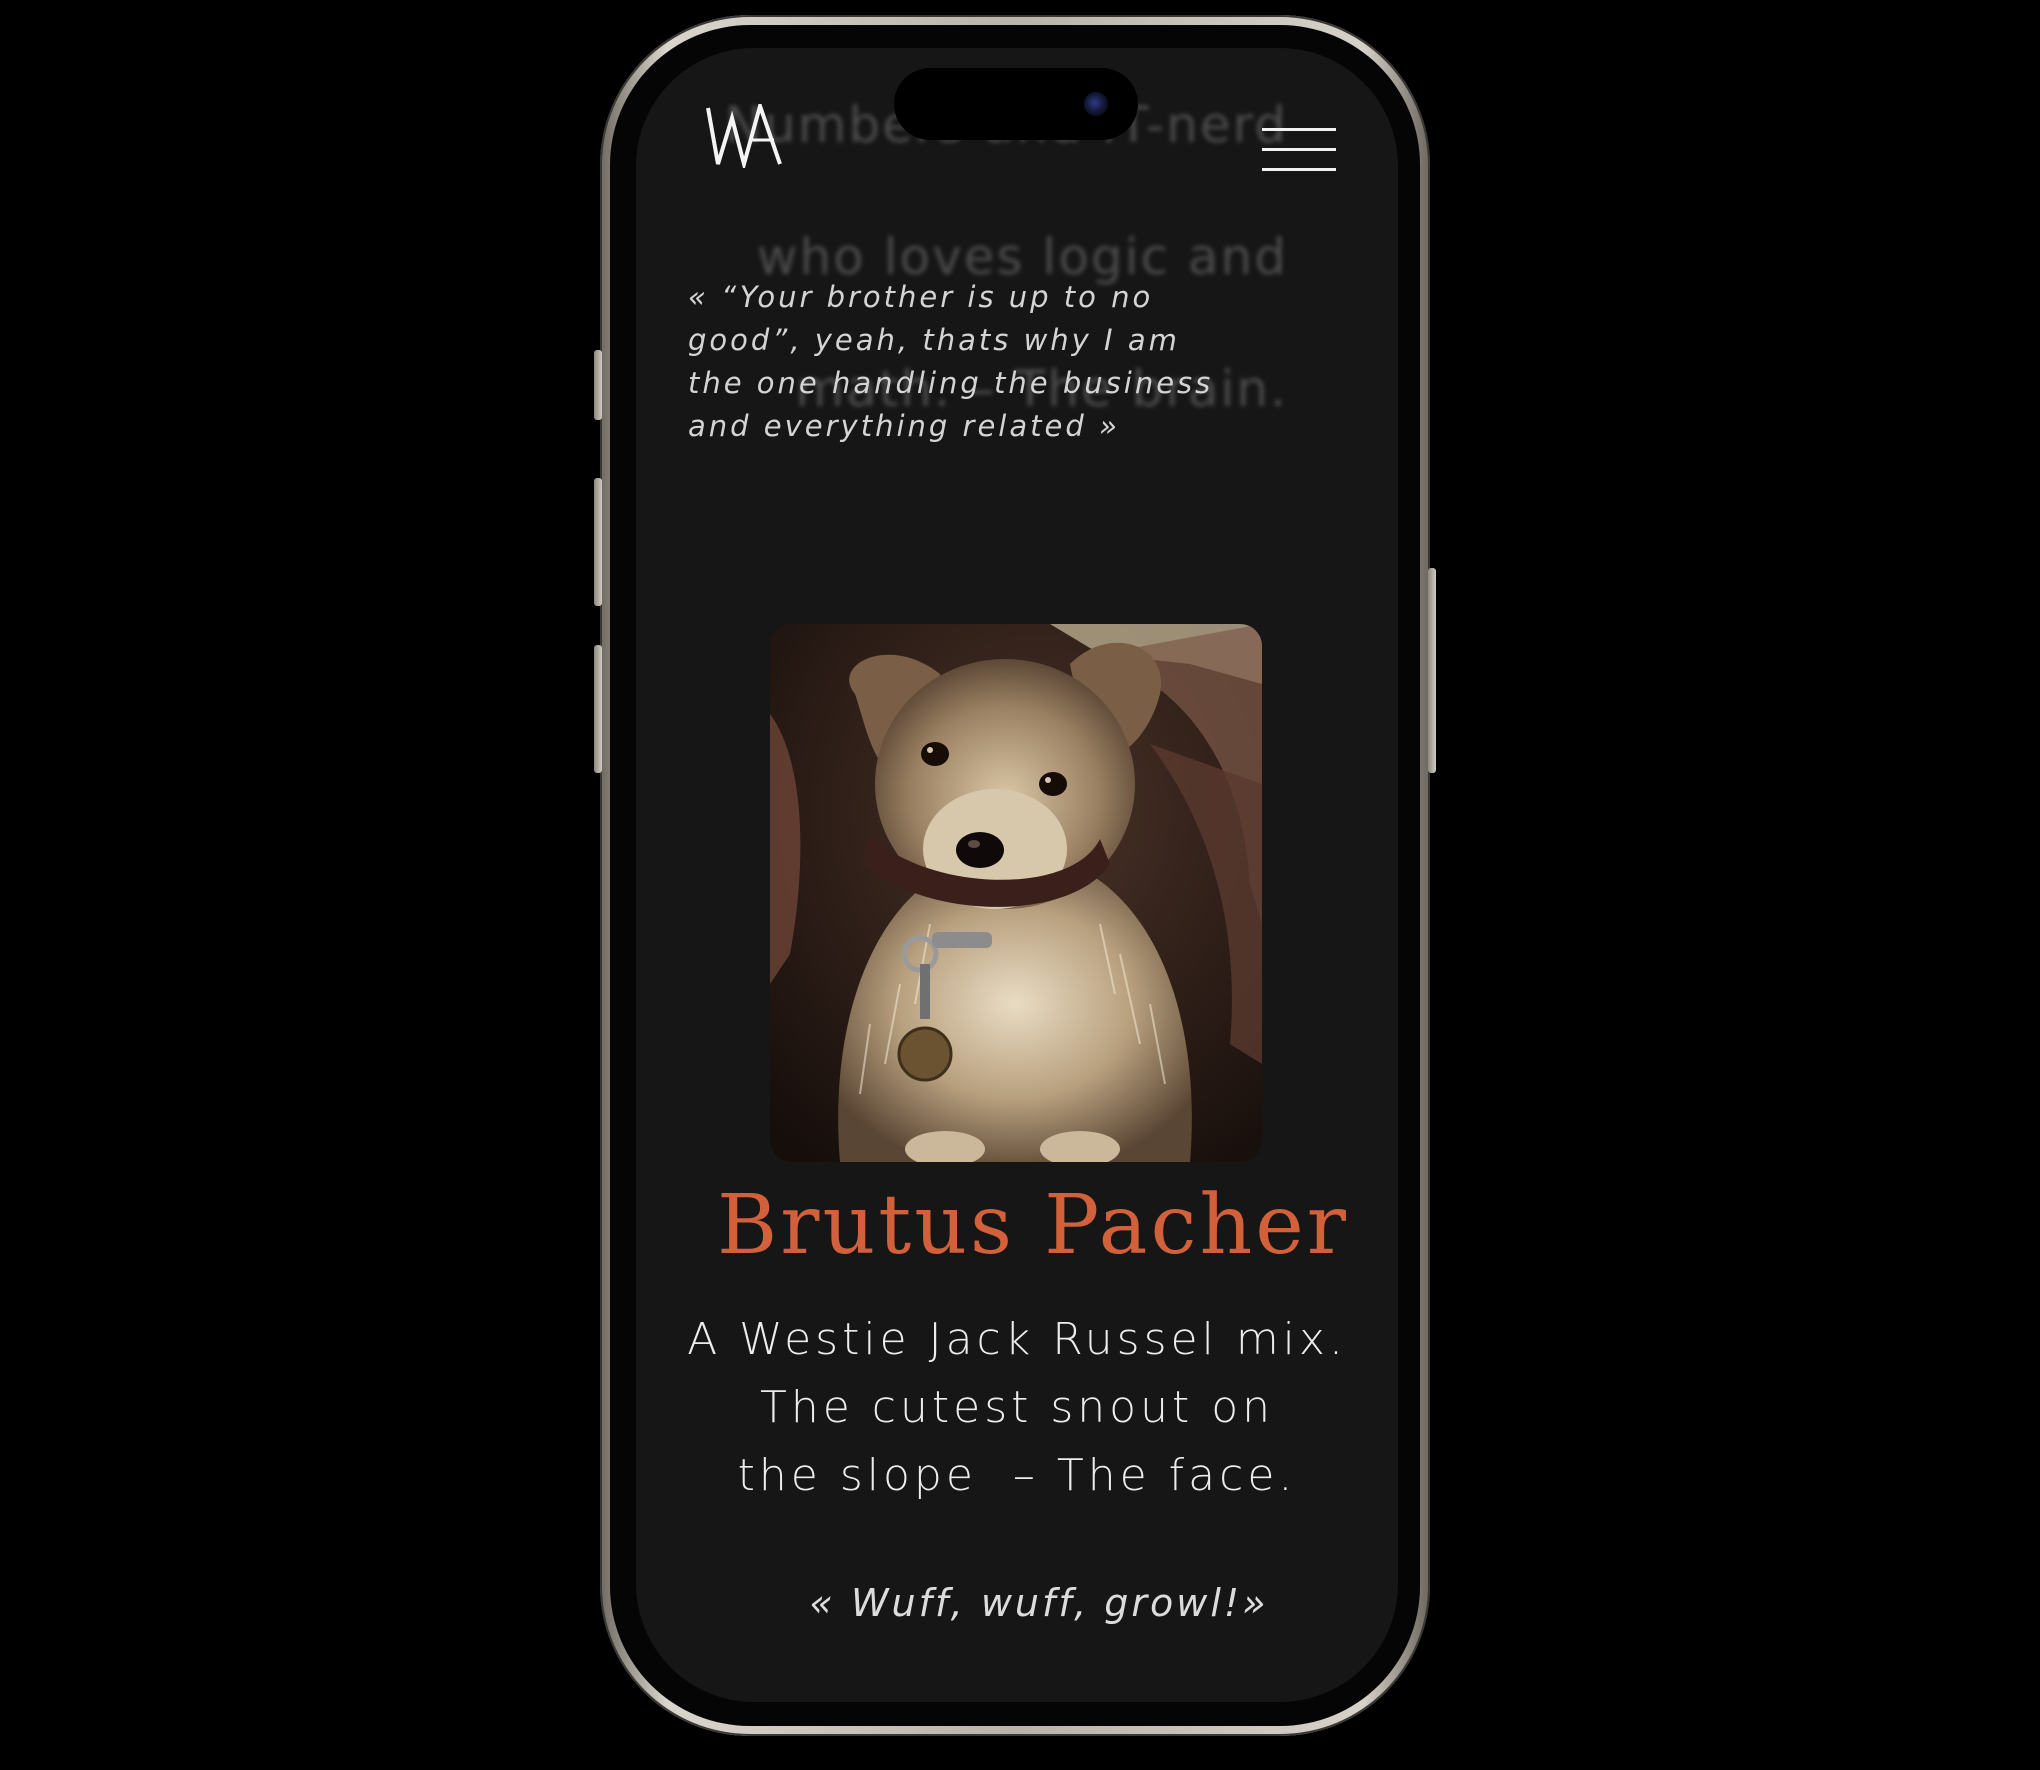 The width and height of the screenshot is (2040, 1770). I want to click on wa-logo-icon, so click(744, 135).